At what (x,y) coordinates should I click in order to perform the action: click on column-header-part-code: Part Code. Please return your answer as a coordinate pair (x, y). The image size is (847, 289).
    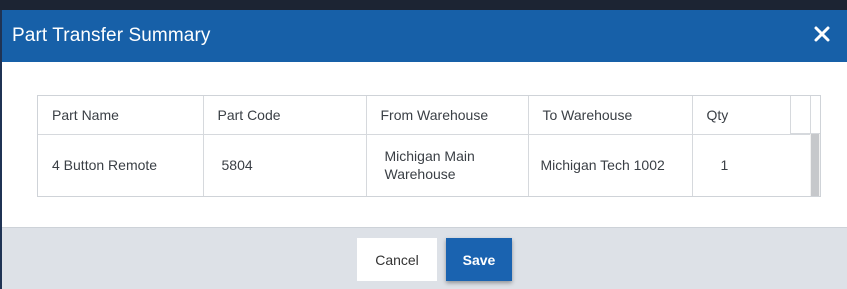
    Looking at the image, I should click on (285, 115).